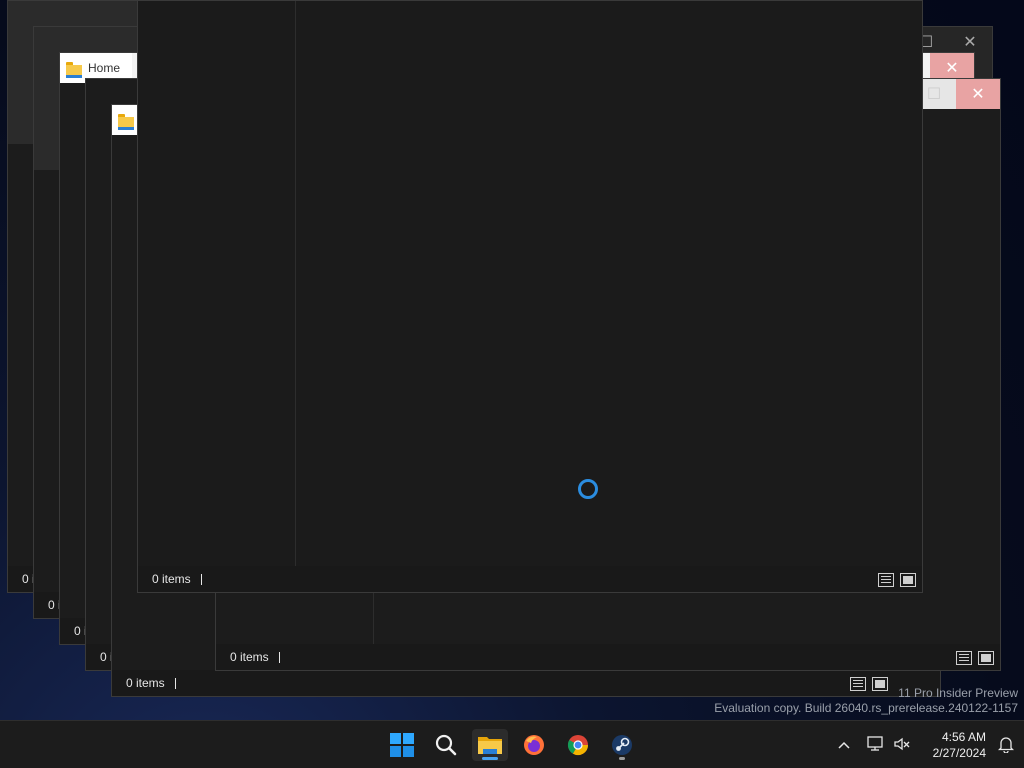 This screenshot has width=1024, height=768. I want to click on maximize-icon: ☐, so click(934, 94).